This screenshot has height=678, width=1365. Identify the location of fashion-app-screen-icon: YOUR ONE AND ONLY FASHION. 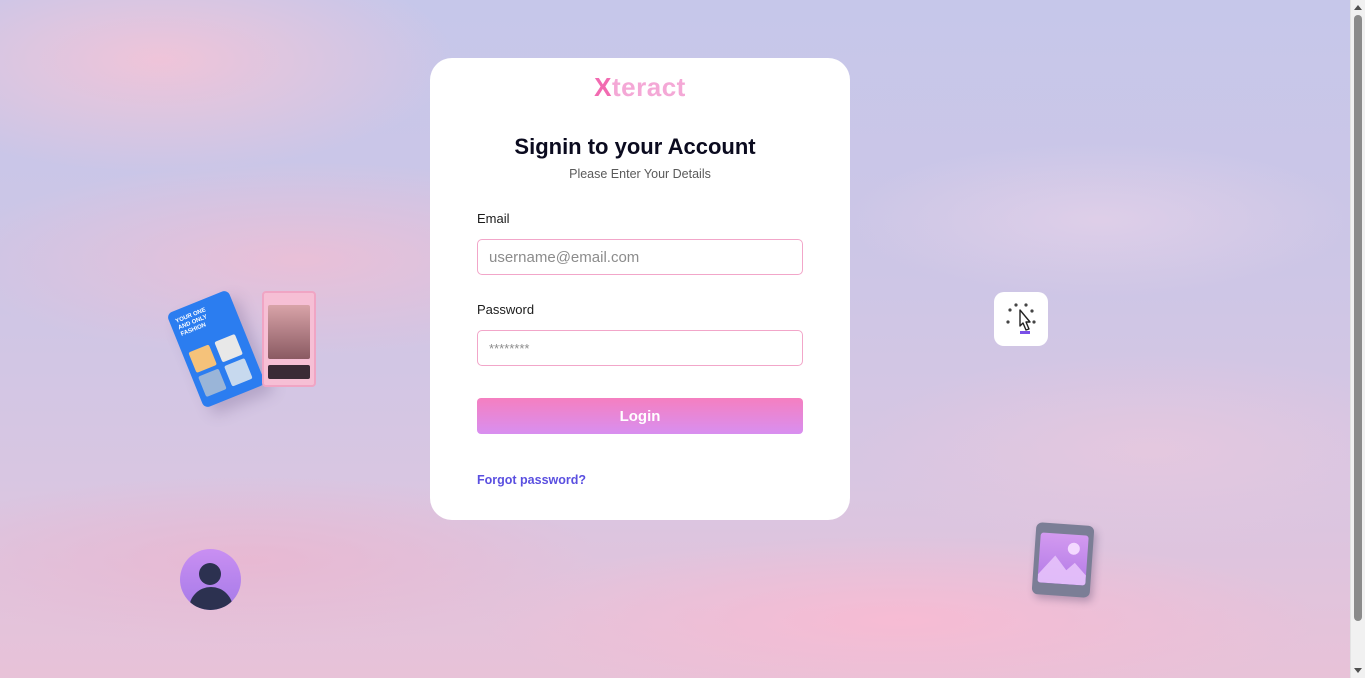
(216, 349).